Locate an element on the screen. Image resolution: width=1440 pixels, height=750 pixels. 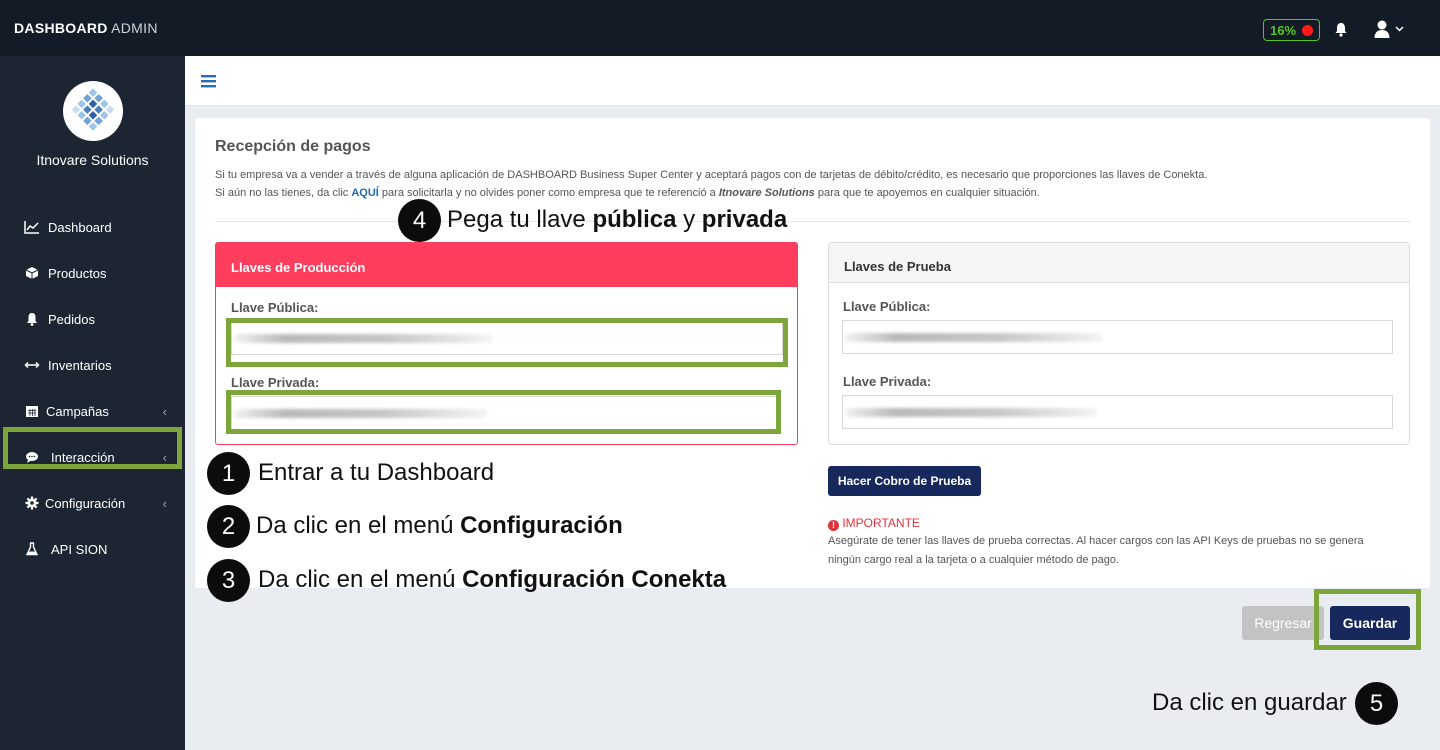
test-private-key-label: Llave Privada: is located at coordinates (887, 381).